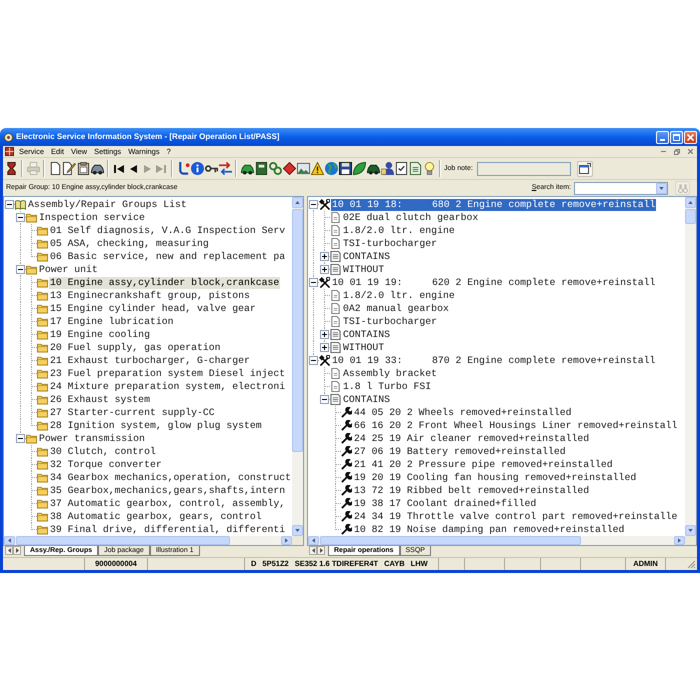 Image resolution: width=700 pixels, height=700 pixels. What do you see at coordinates (495, 478) in the screenshot?
I see `tree-item: 19 20 19 Cooling fan housing removed+reinstalled` at bounding box center [495, 478].